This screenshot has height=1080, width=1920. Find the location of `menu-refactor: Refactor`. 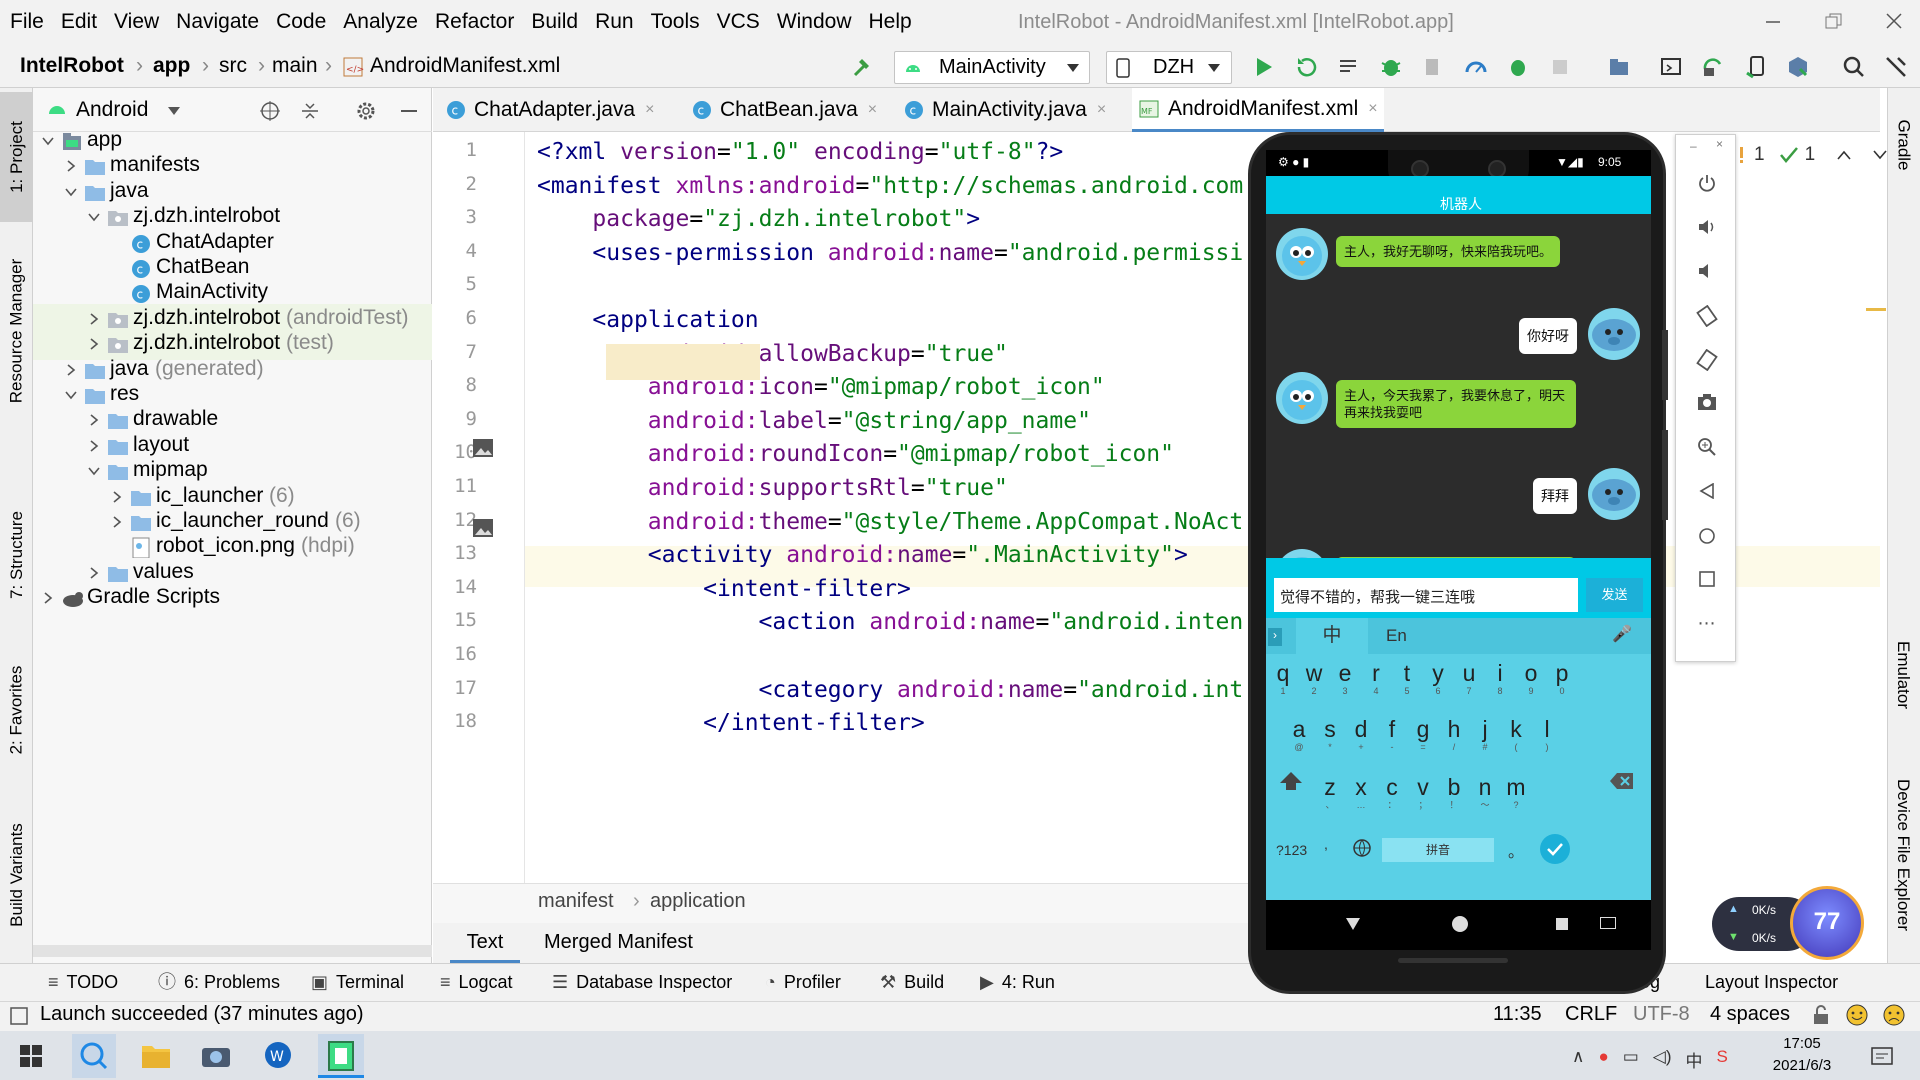

menu-refactor: Refactor is located at coordinates (474, 22).